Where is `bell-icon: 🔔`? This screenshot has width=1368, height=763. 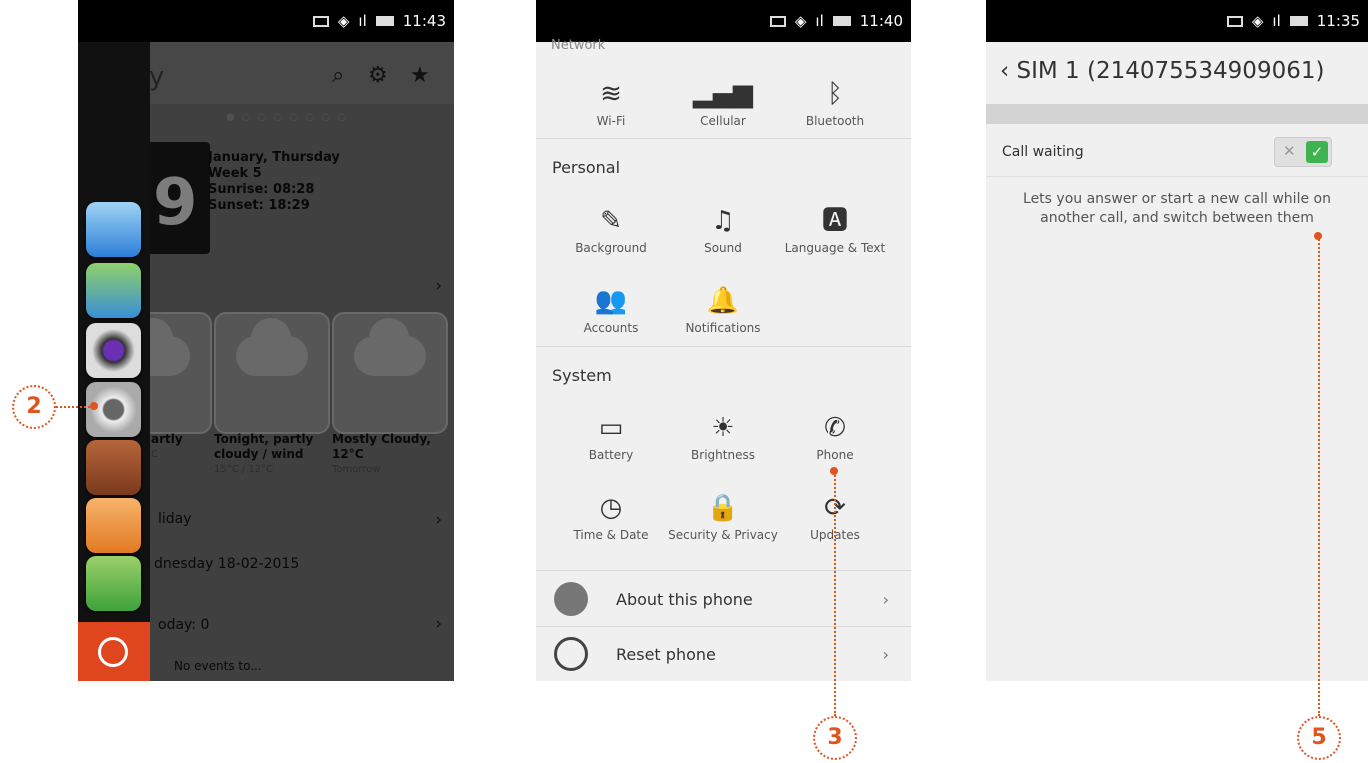 bell-icon: 🔔 is located at coordinates (723, 301).